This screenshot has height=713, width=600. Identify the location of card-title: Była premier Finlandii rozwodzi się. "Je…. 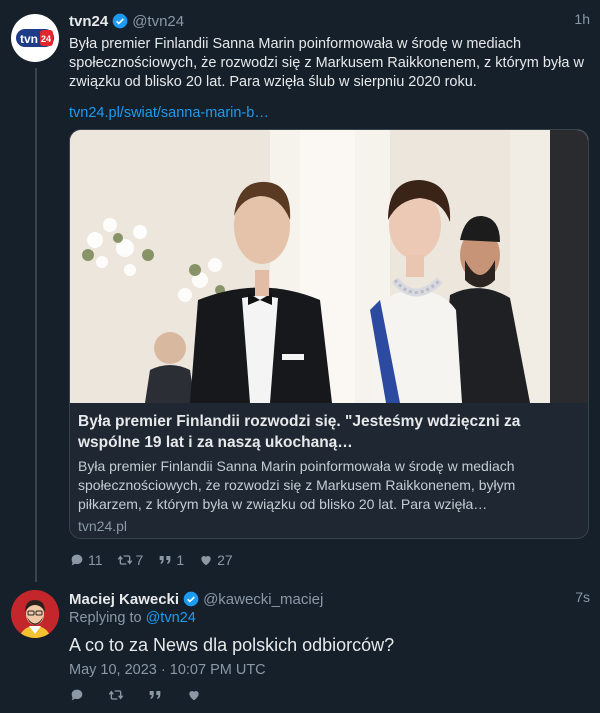
(299, 432).